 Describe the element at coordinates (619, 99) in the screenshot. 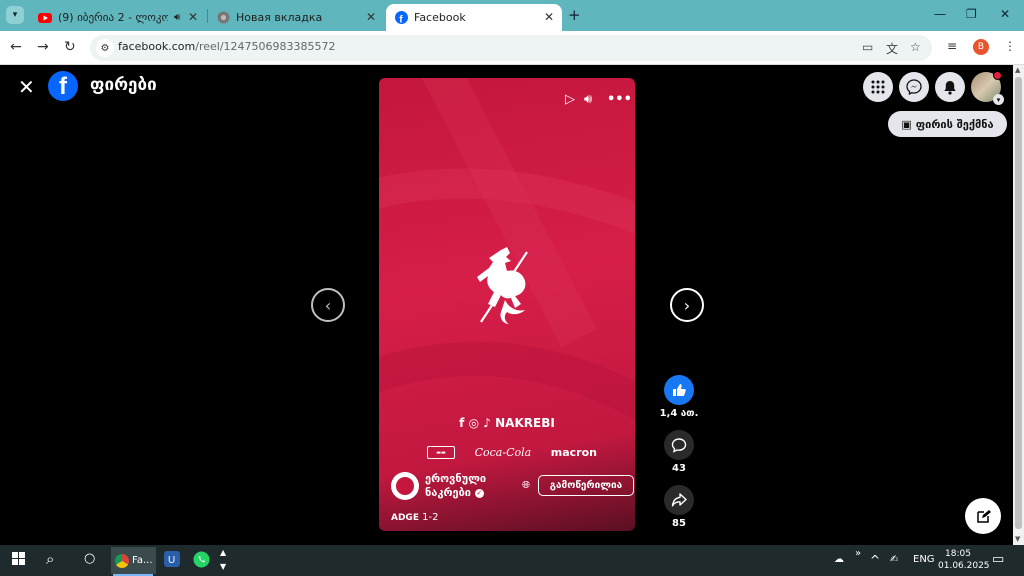

I see `more-options-icon: •••` at that location.